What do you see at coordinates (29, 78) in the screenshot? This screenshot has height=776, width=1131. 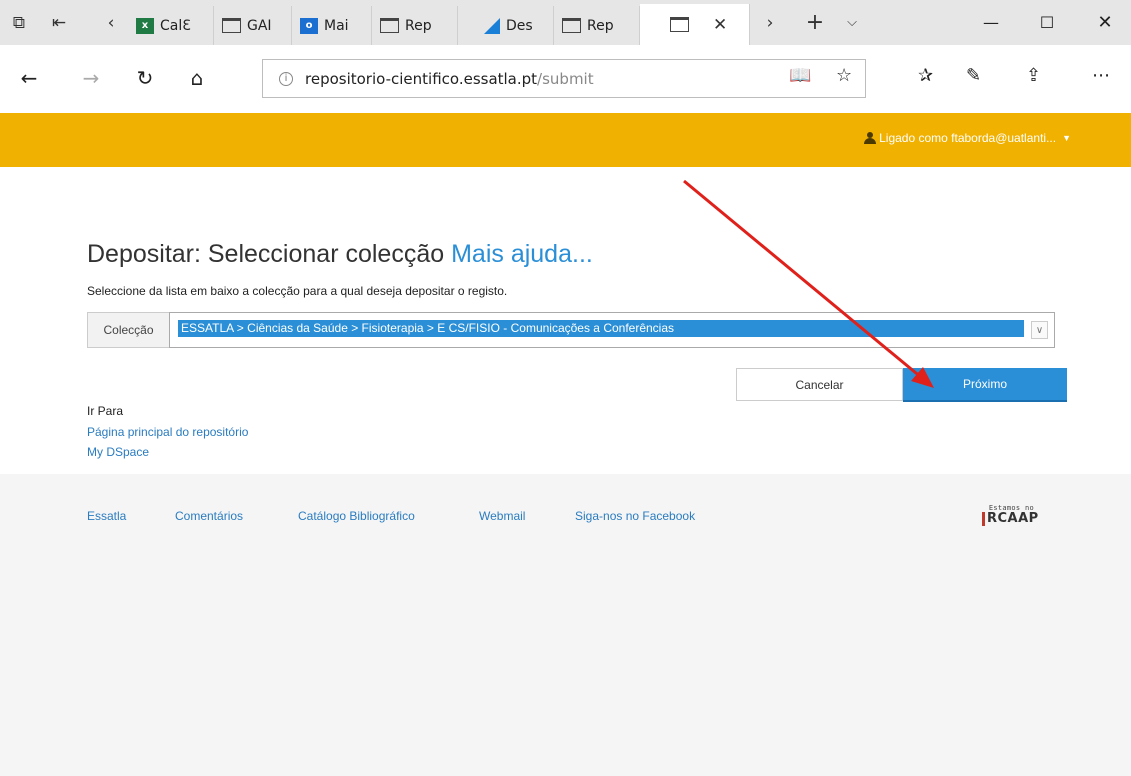 I see `back-arrow-icon: ←` at bounding box center [29, 78].